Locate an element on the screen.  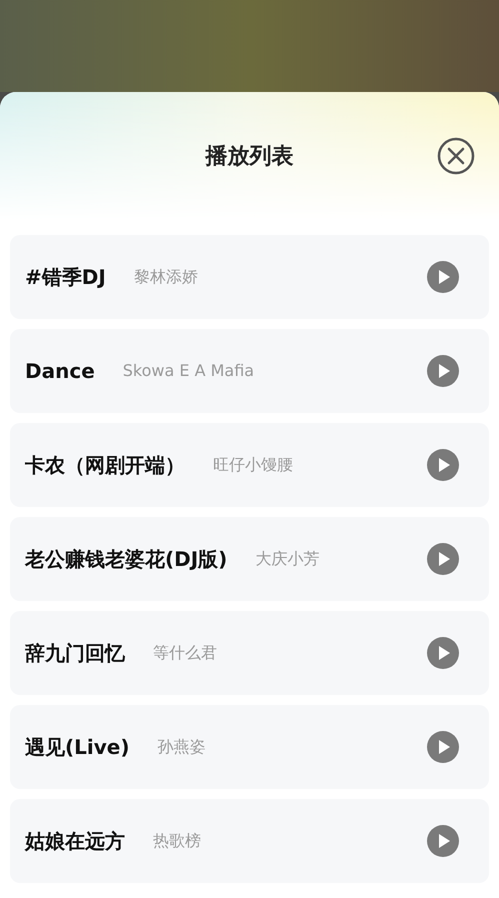
song-title: Dance is located at coordinates (60, 371).